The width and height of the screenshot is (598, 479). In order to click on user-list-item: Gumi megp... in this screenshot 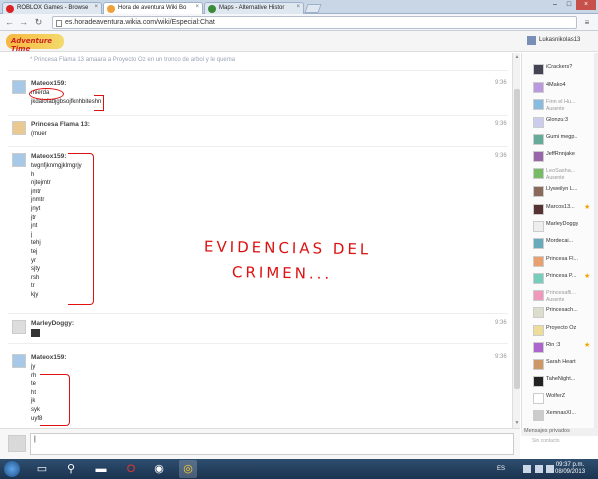, I will do `click(558, 141)`.